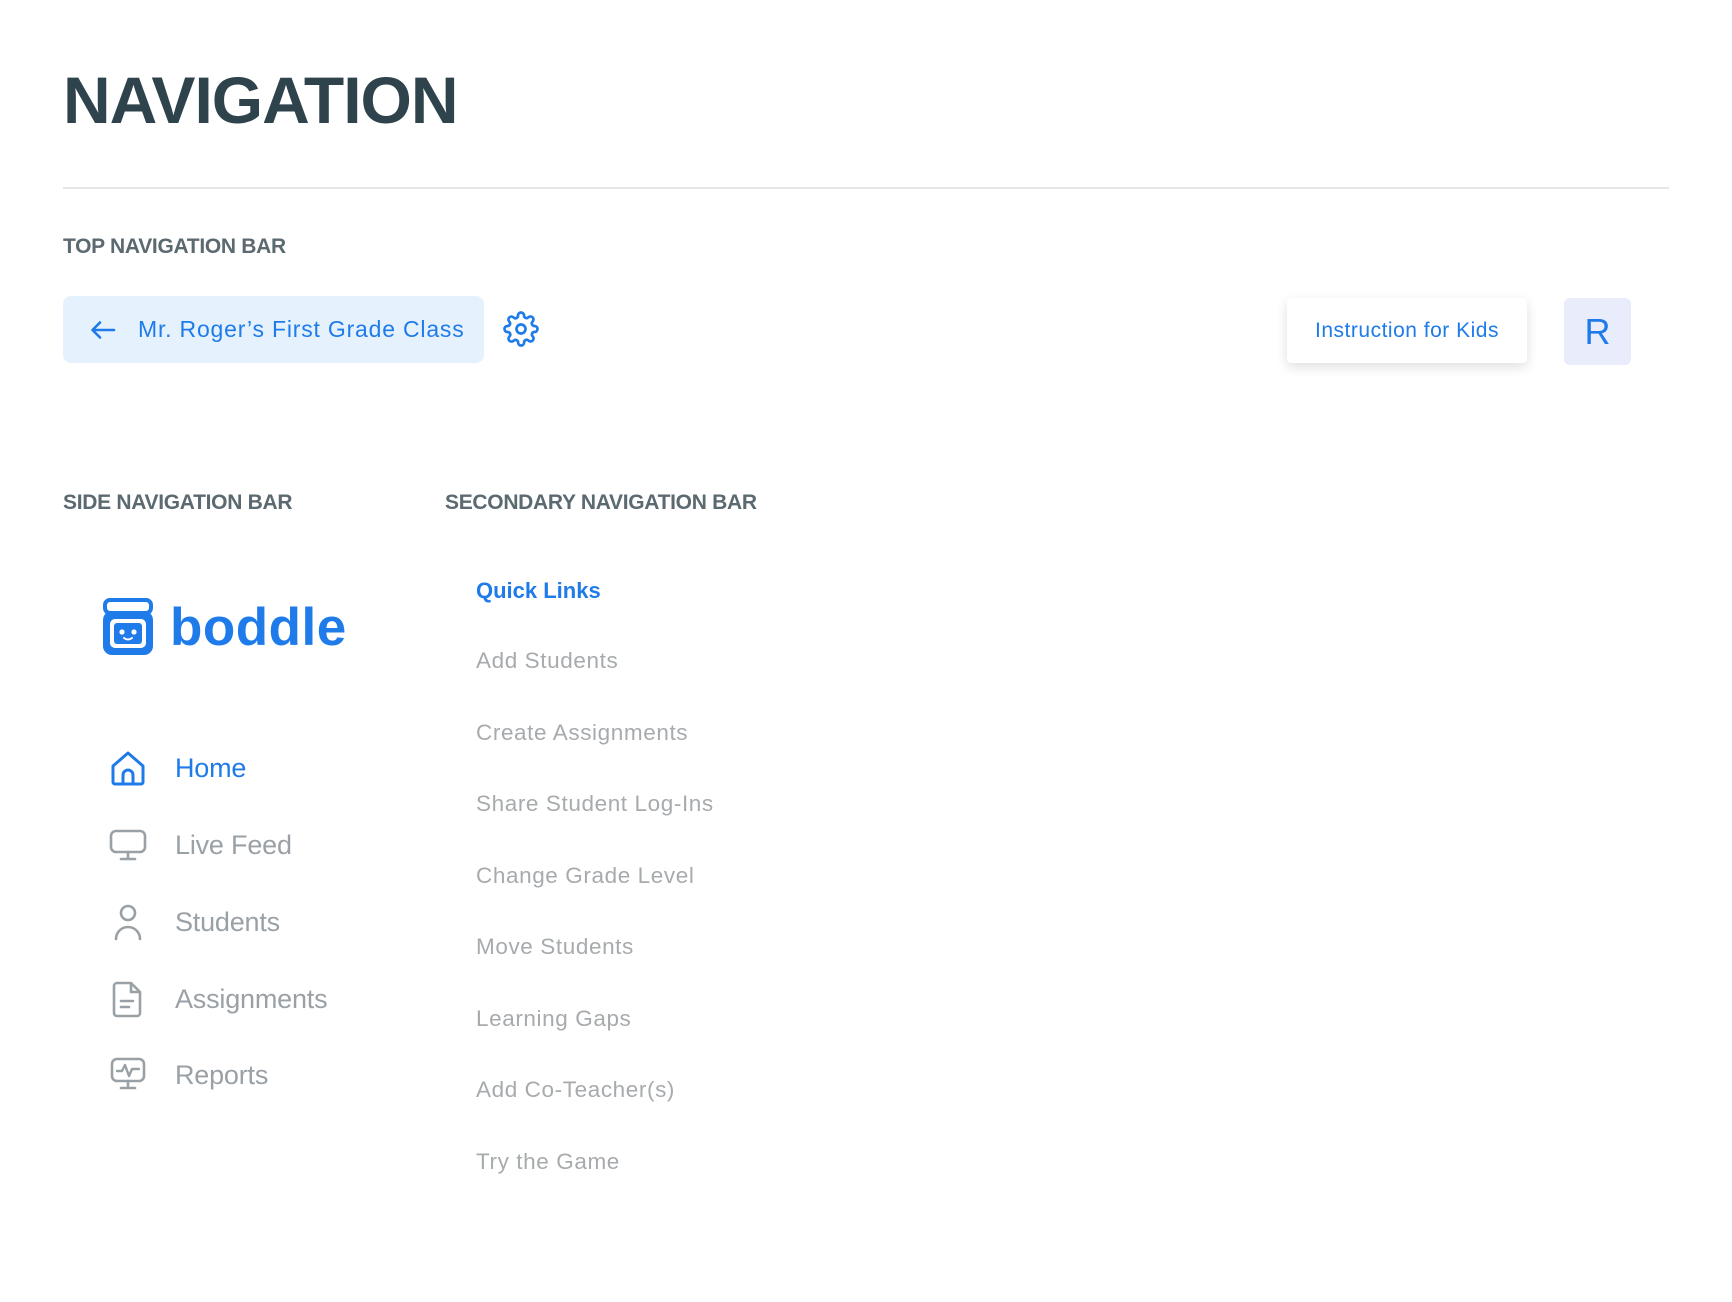 Image resolution: width=1732 pixels, height=1302 pixels. I want to click on sidebar-item-assignments: Assignments, so click(217, 999).